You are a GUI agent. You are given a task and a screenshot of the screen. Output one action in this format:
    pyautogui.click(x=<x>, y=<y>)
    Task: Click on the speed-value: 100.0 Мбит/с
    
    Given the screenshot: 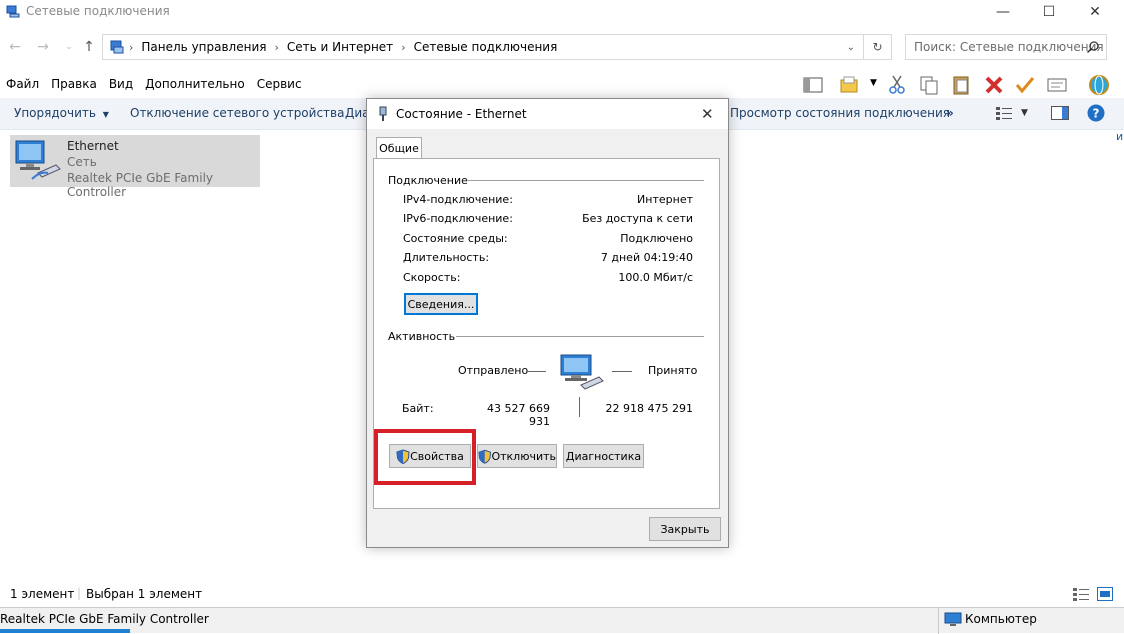 What is the action you would take?
    pyautogui.click(x=655, y=277)
    